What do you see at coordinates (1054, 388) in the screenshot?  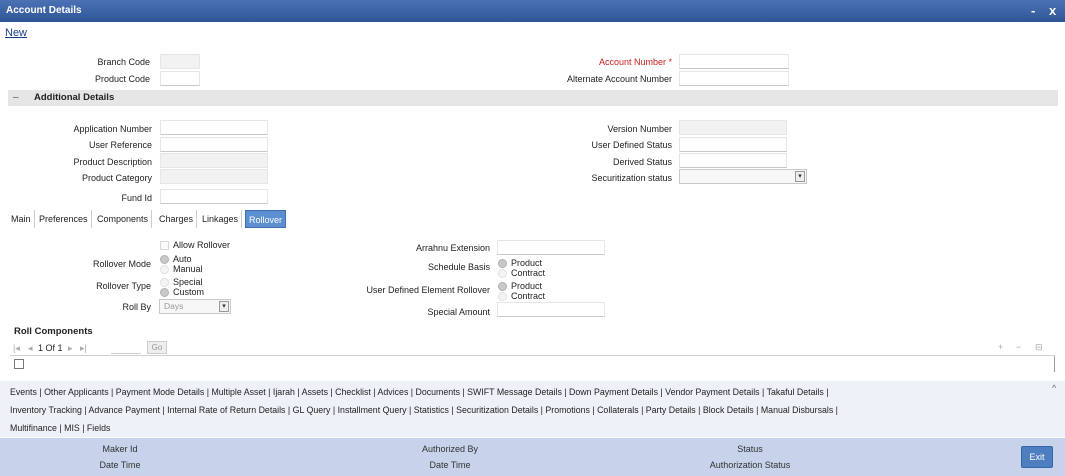 I see `scroll-up-caret-icon: ^` at bounding box center [1054, 388].